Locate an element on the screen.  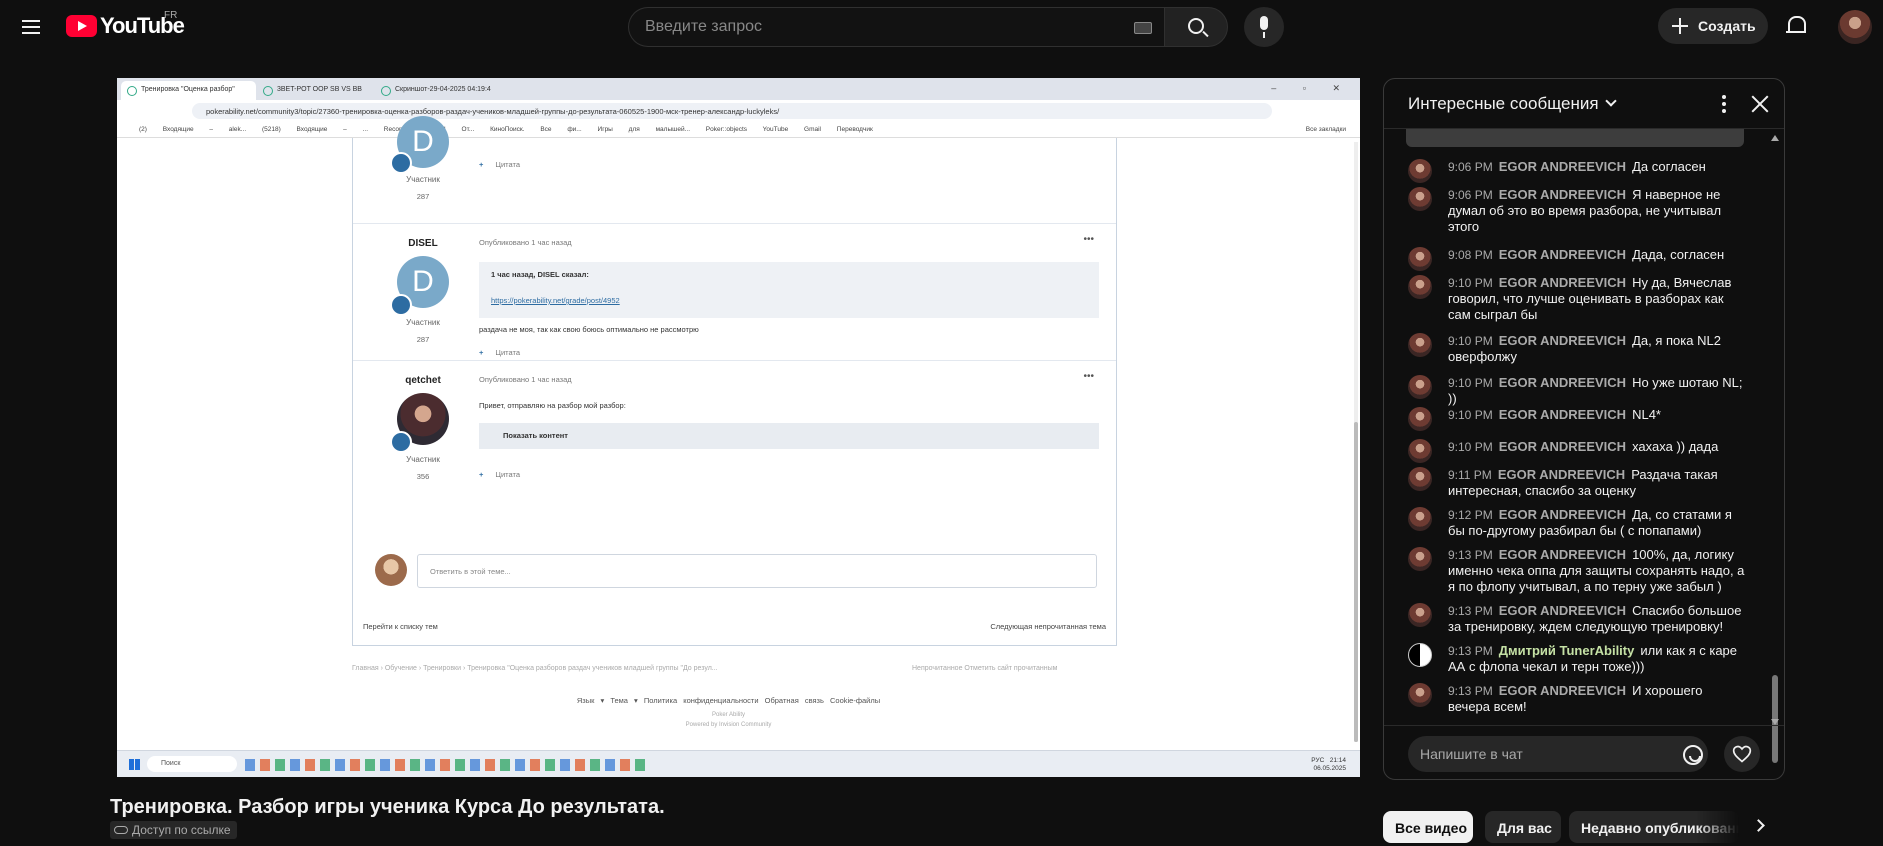
notifications-bell-icon is located at coordinates (1796, 25).